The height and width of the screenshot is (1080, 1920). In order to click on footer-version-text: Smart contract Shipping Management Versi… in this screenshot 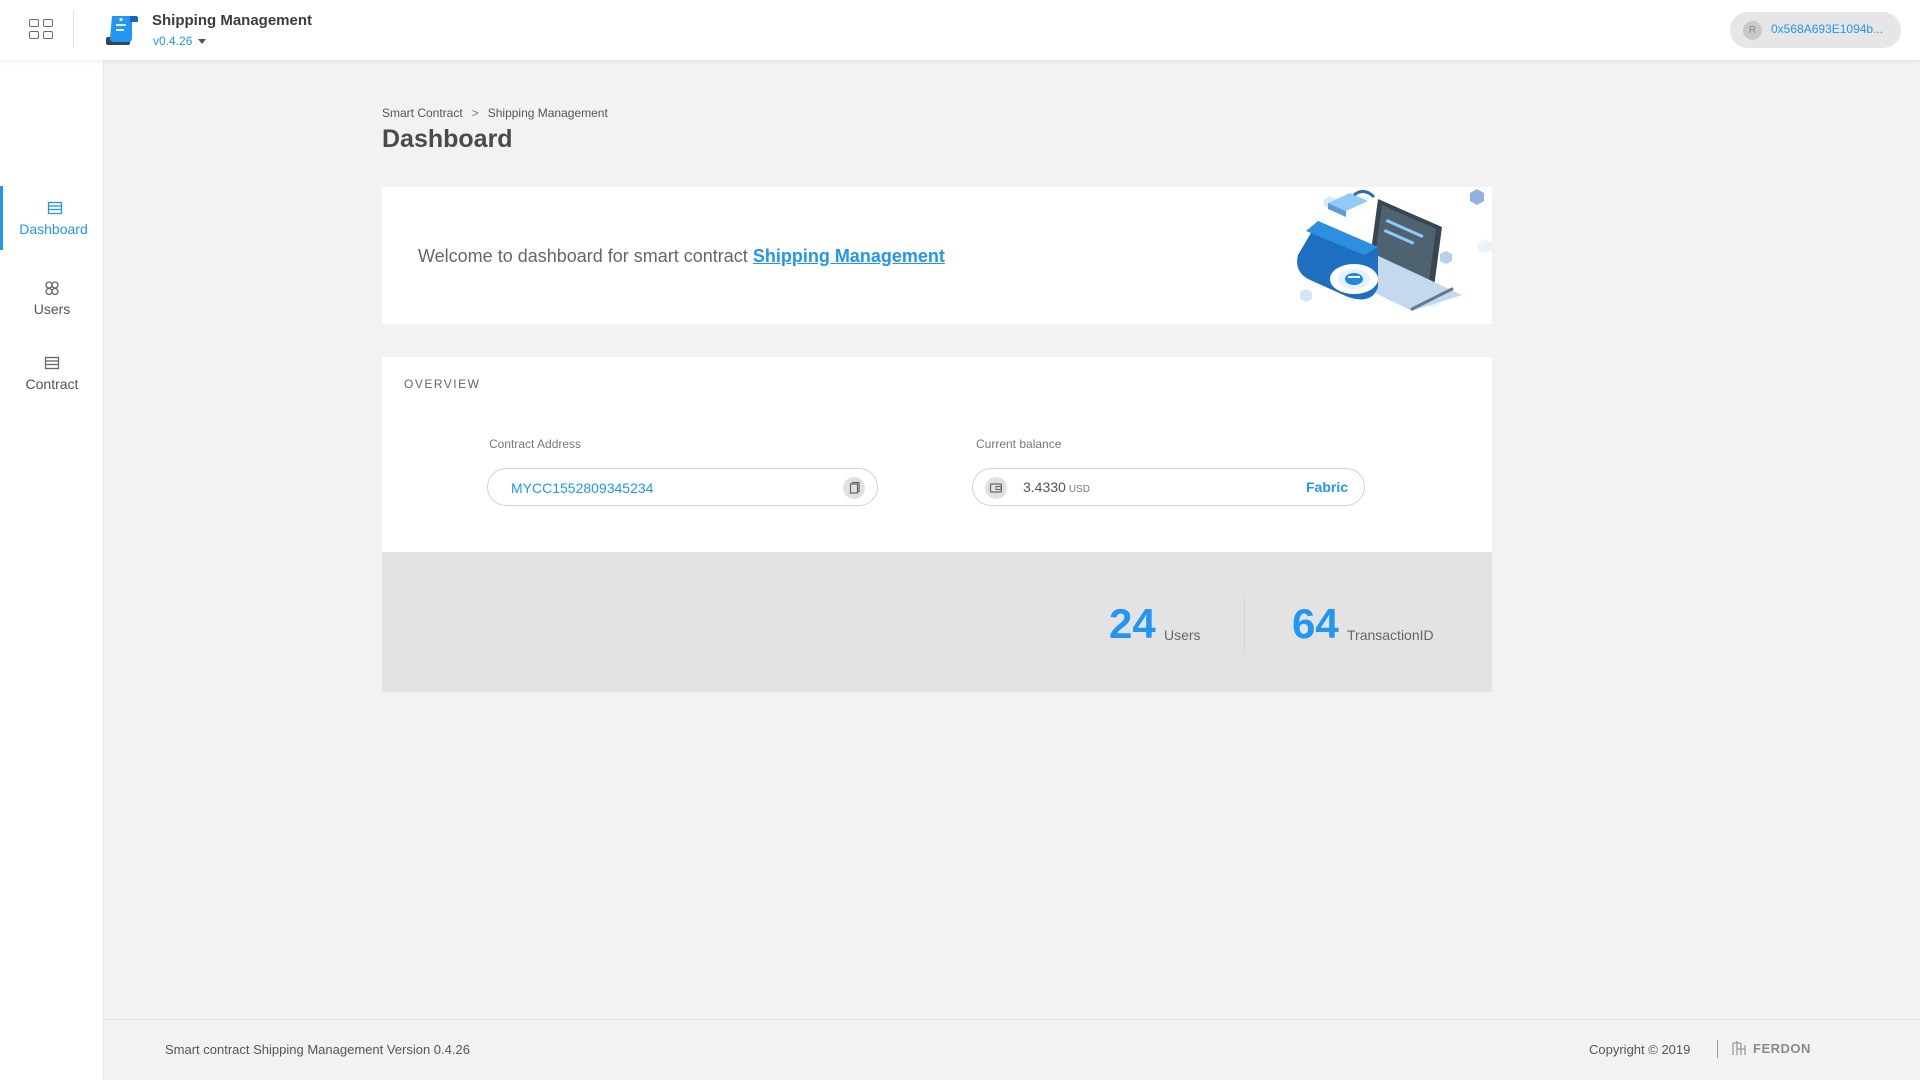, I will do `click(317, 1049)`.